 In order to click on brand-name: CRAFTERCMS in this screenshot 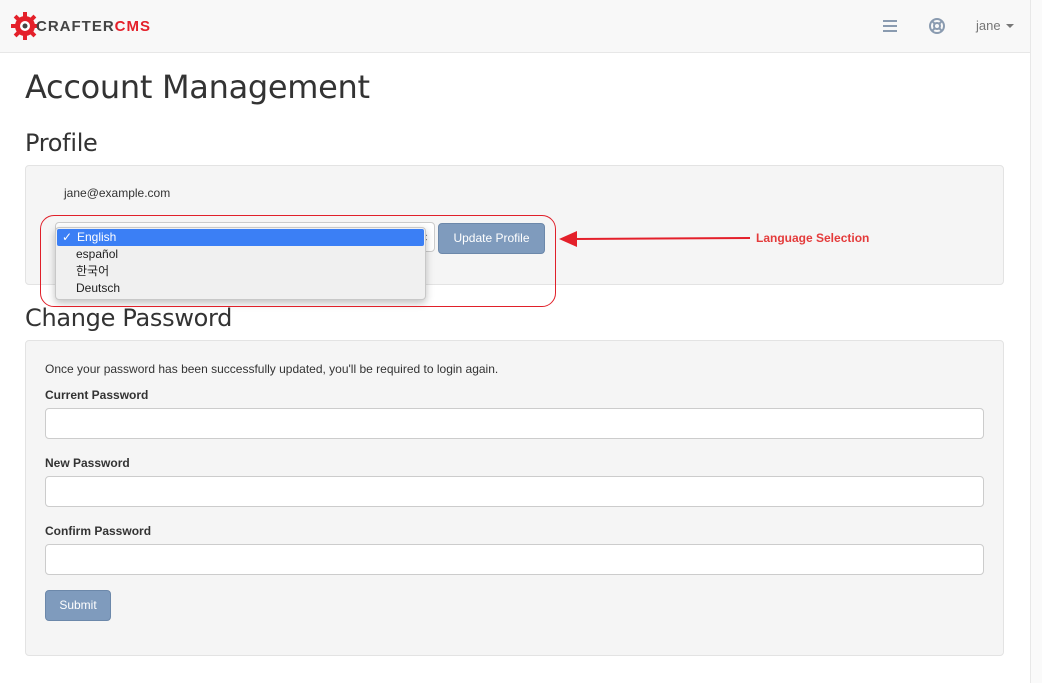, I will do `click(94, 26)`.